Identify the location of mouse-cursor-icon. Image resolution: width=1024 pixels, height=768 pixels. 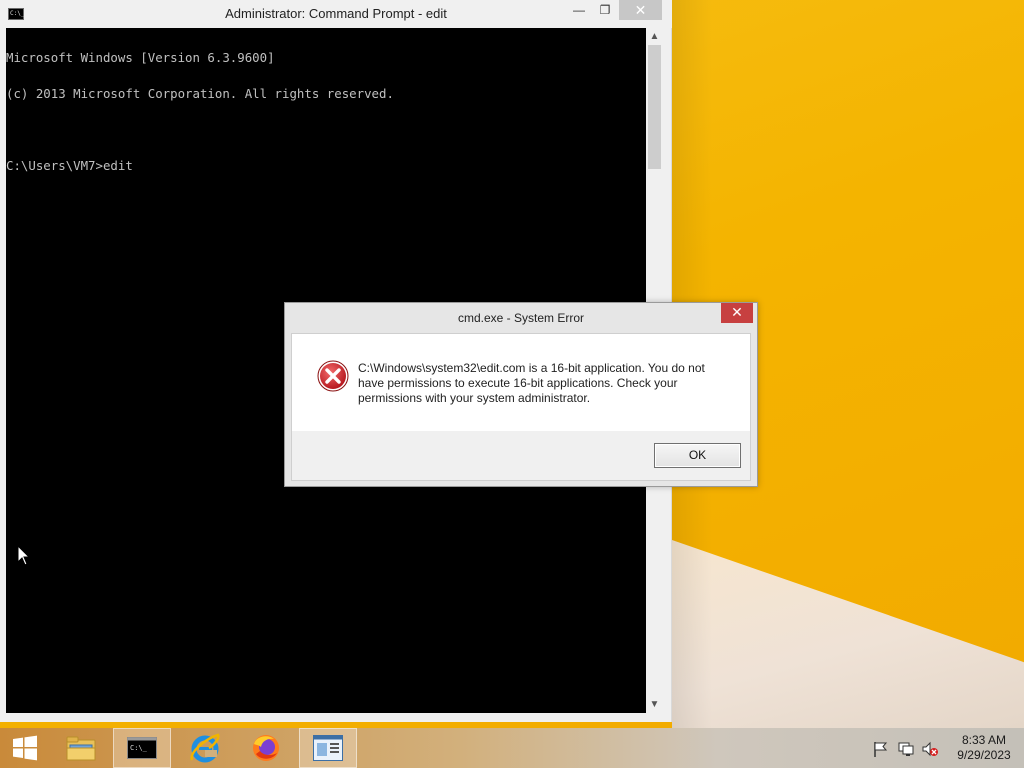
(24, 555).